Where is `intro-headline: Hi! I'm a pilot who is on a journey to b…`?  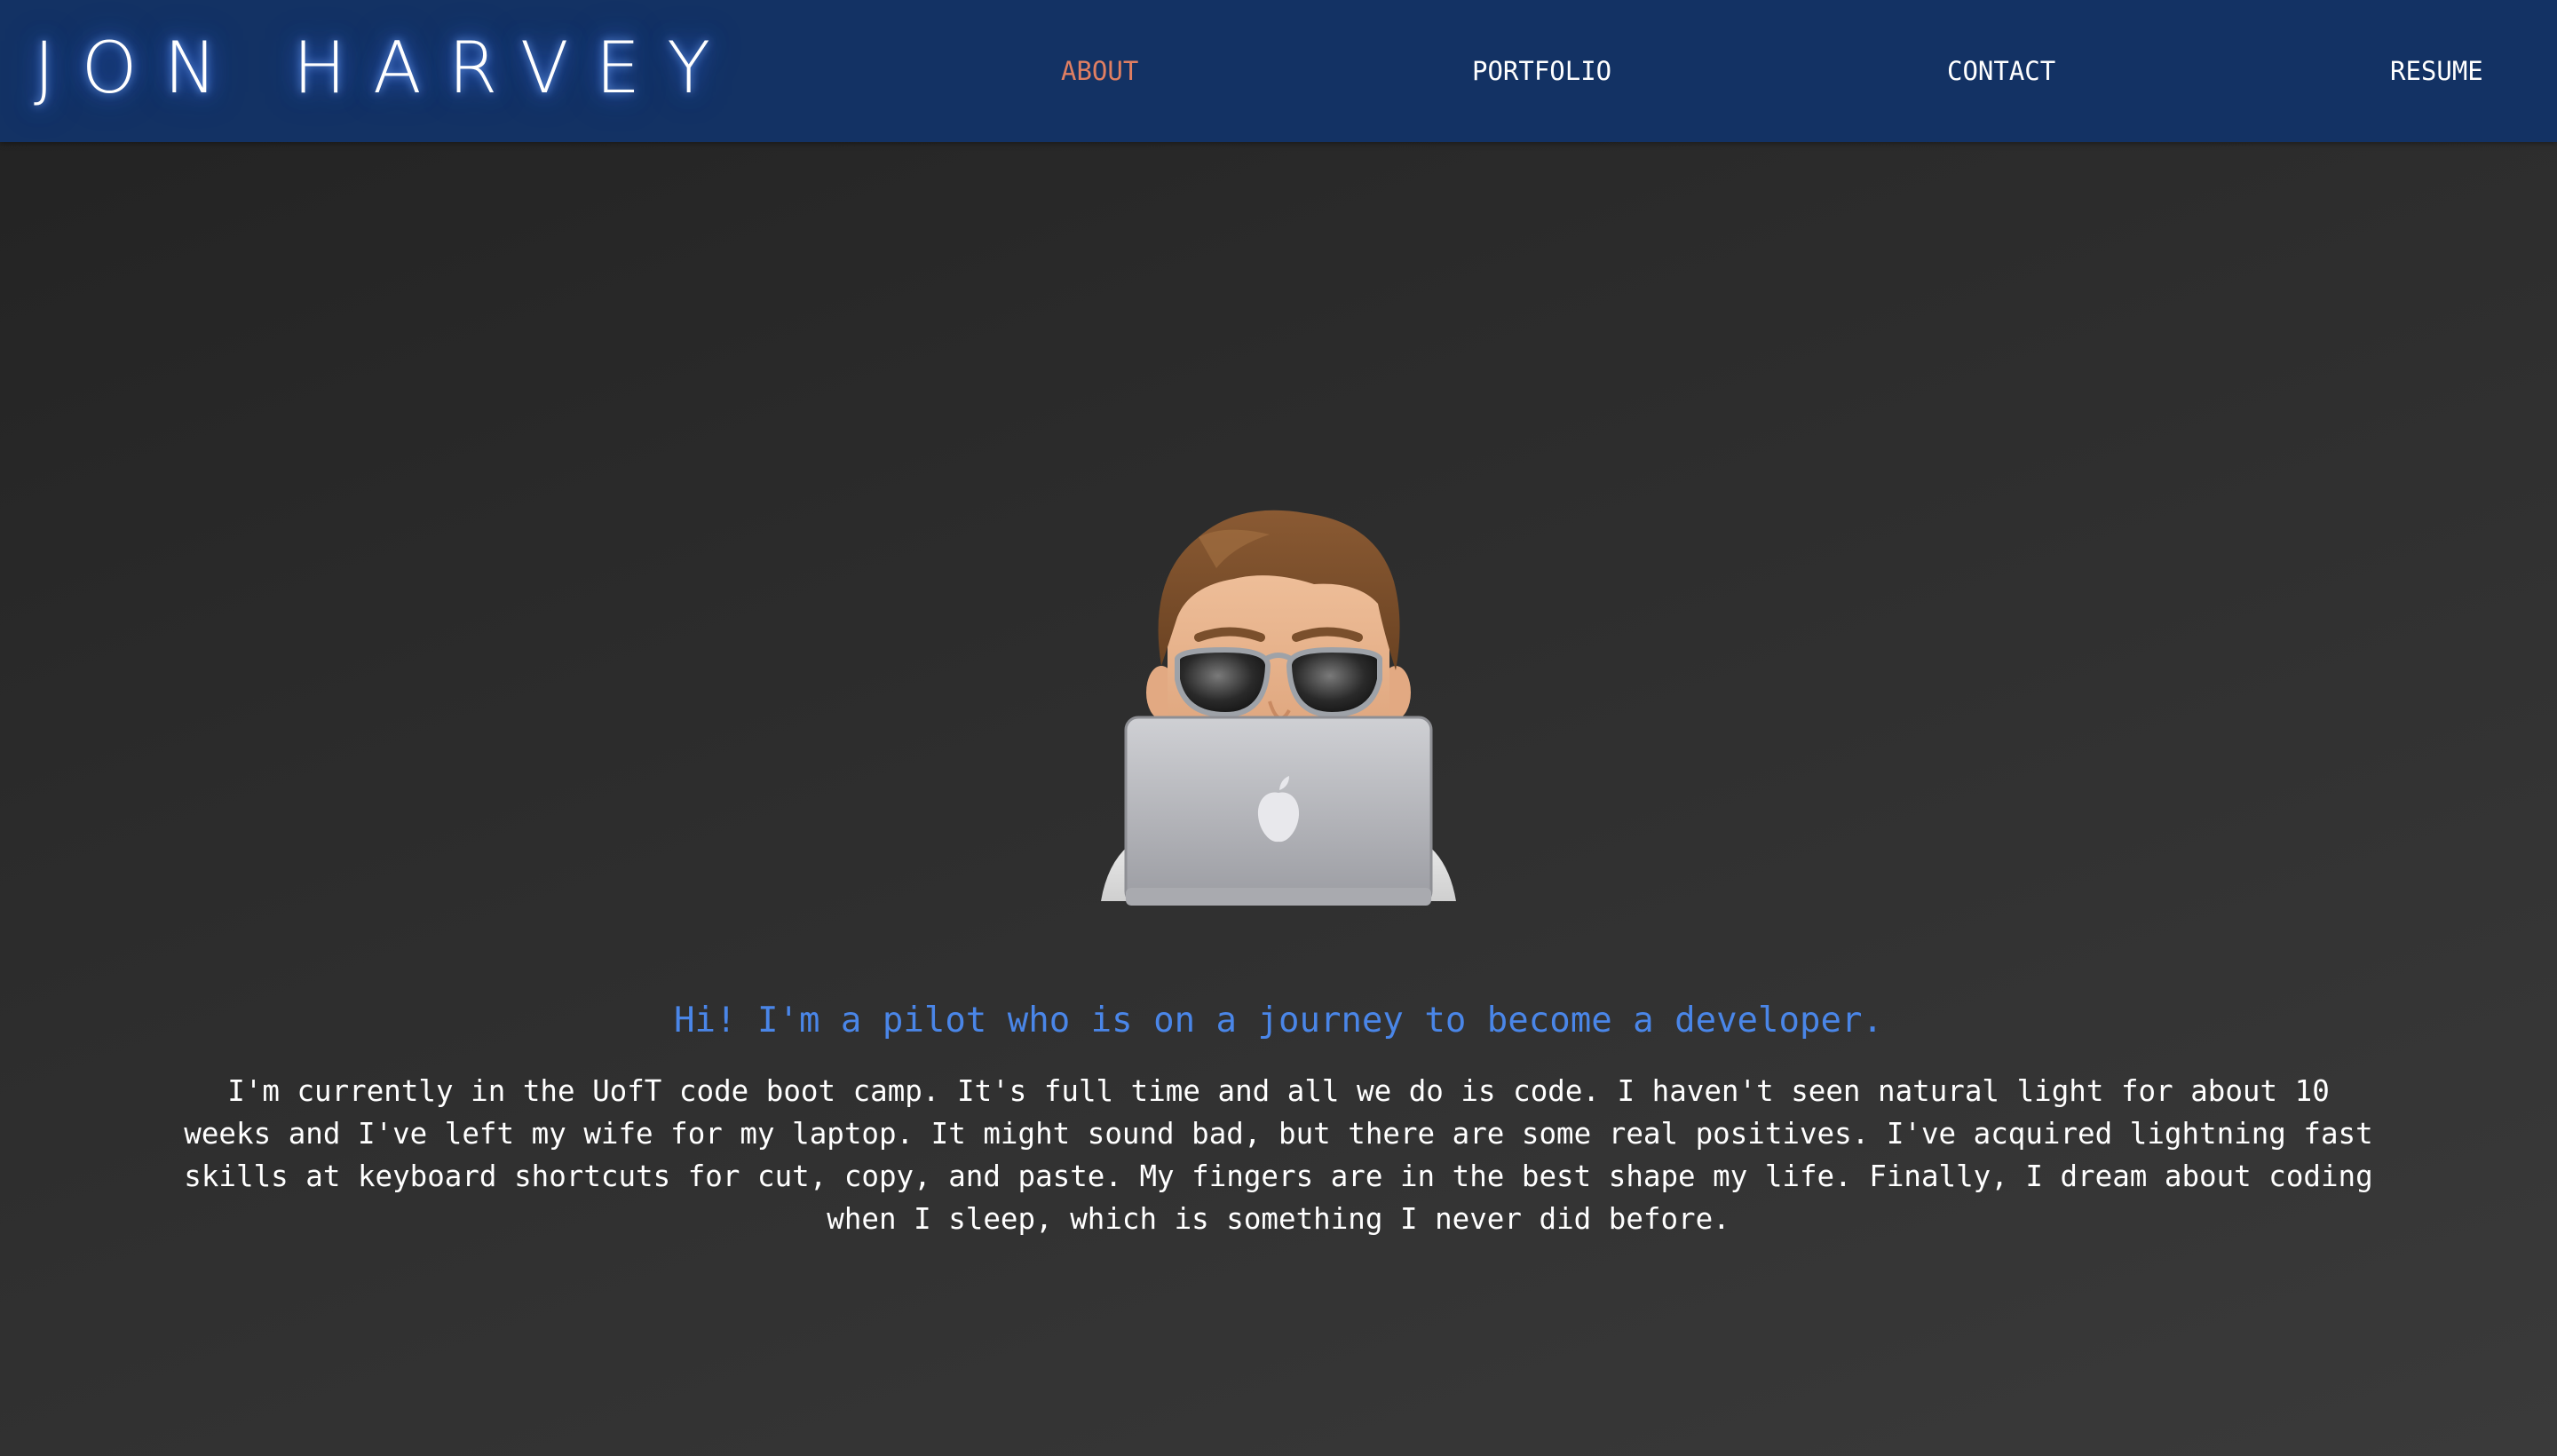 intro-headline: Hi! I'm a pilot who is on a journey to b… is located at coordinates (1278, 1021).